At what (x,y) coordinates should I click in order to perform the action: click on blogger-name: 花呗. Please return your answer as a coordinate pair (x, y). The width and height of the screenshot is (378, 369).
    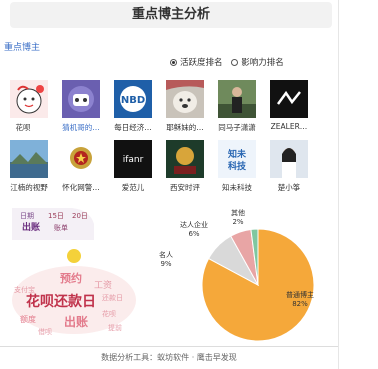
    Looking at the image, I should click on (24, 127).